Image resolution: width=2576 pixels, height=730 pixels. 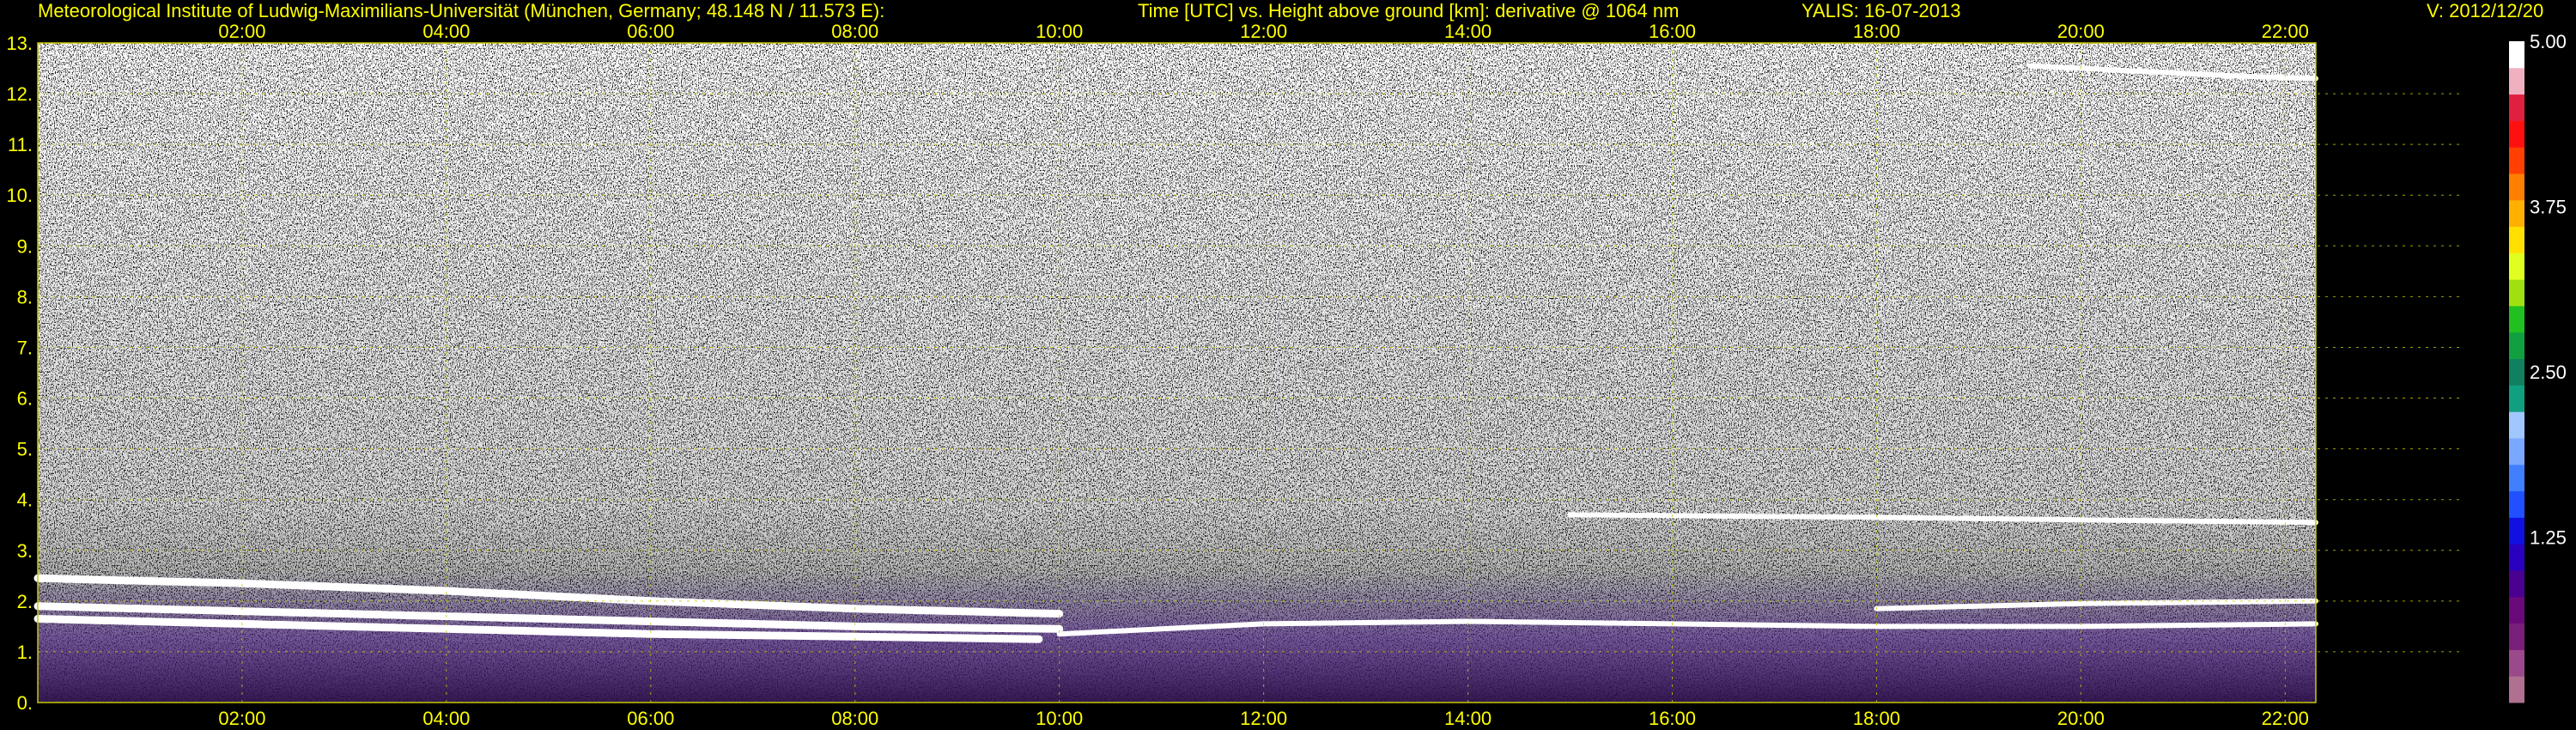 What do you see at coordinates (25, 652) in the screenshot?
I see `y-tick-label: 1.` at bounding box center [25, 652].